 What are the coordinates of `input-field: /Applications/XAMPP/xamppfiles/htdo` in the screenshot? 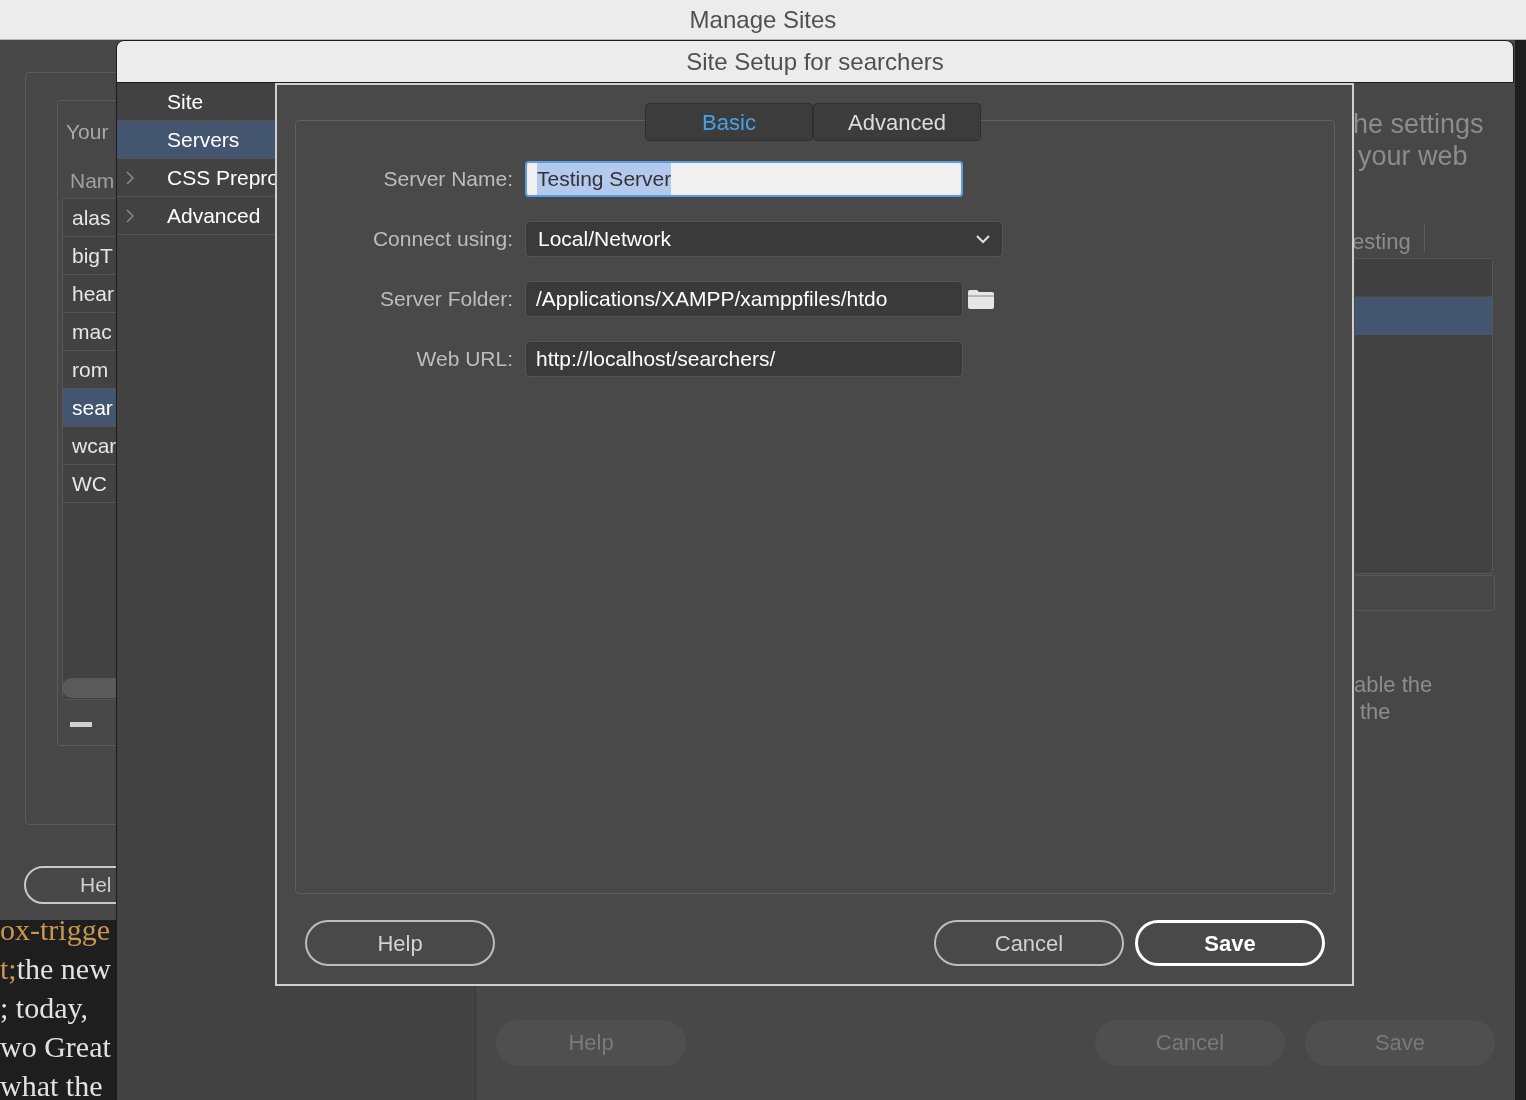 It's located at (744, 299).